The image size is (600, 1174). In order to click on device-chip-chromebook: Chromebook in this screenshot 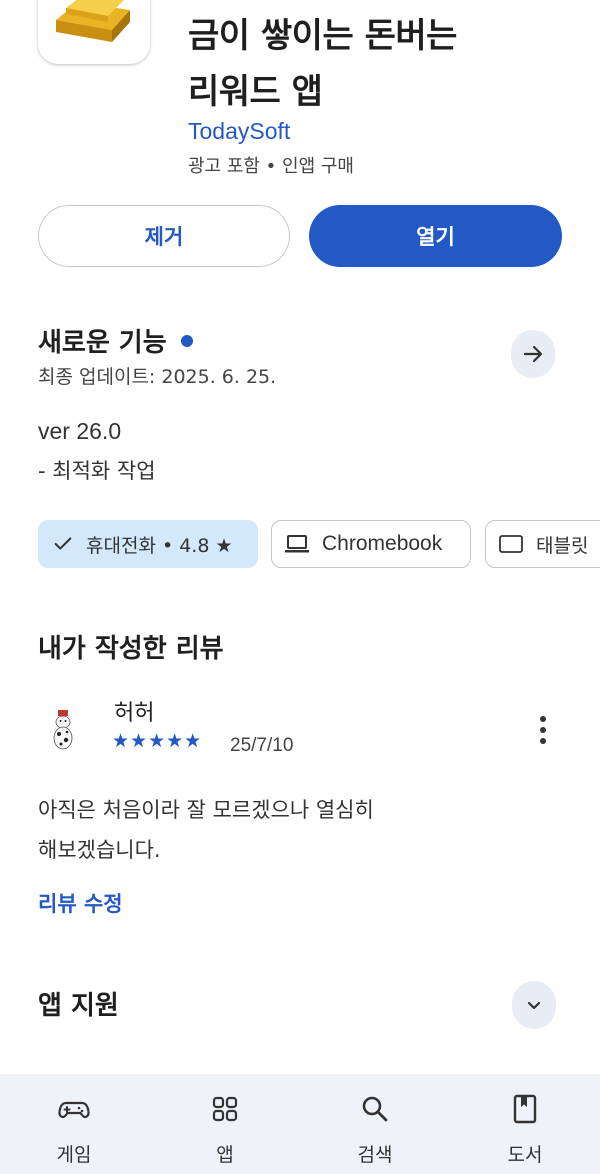, I will do `click(371, 544)`.